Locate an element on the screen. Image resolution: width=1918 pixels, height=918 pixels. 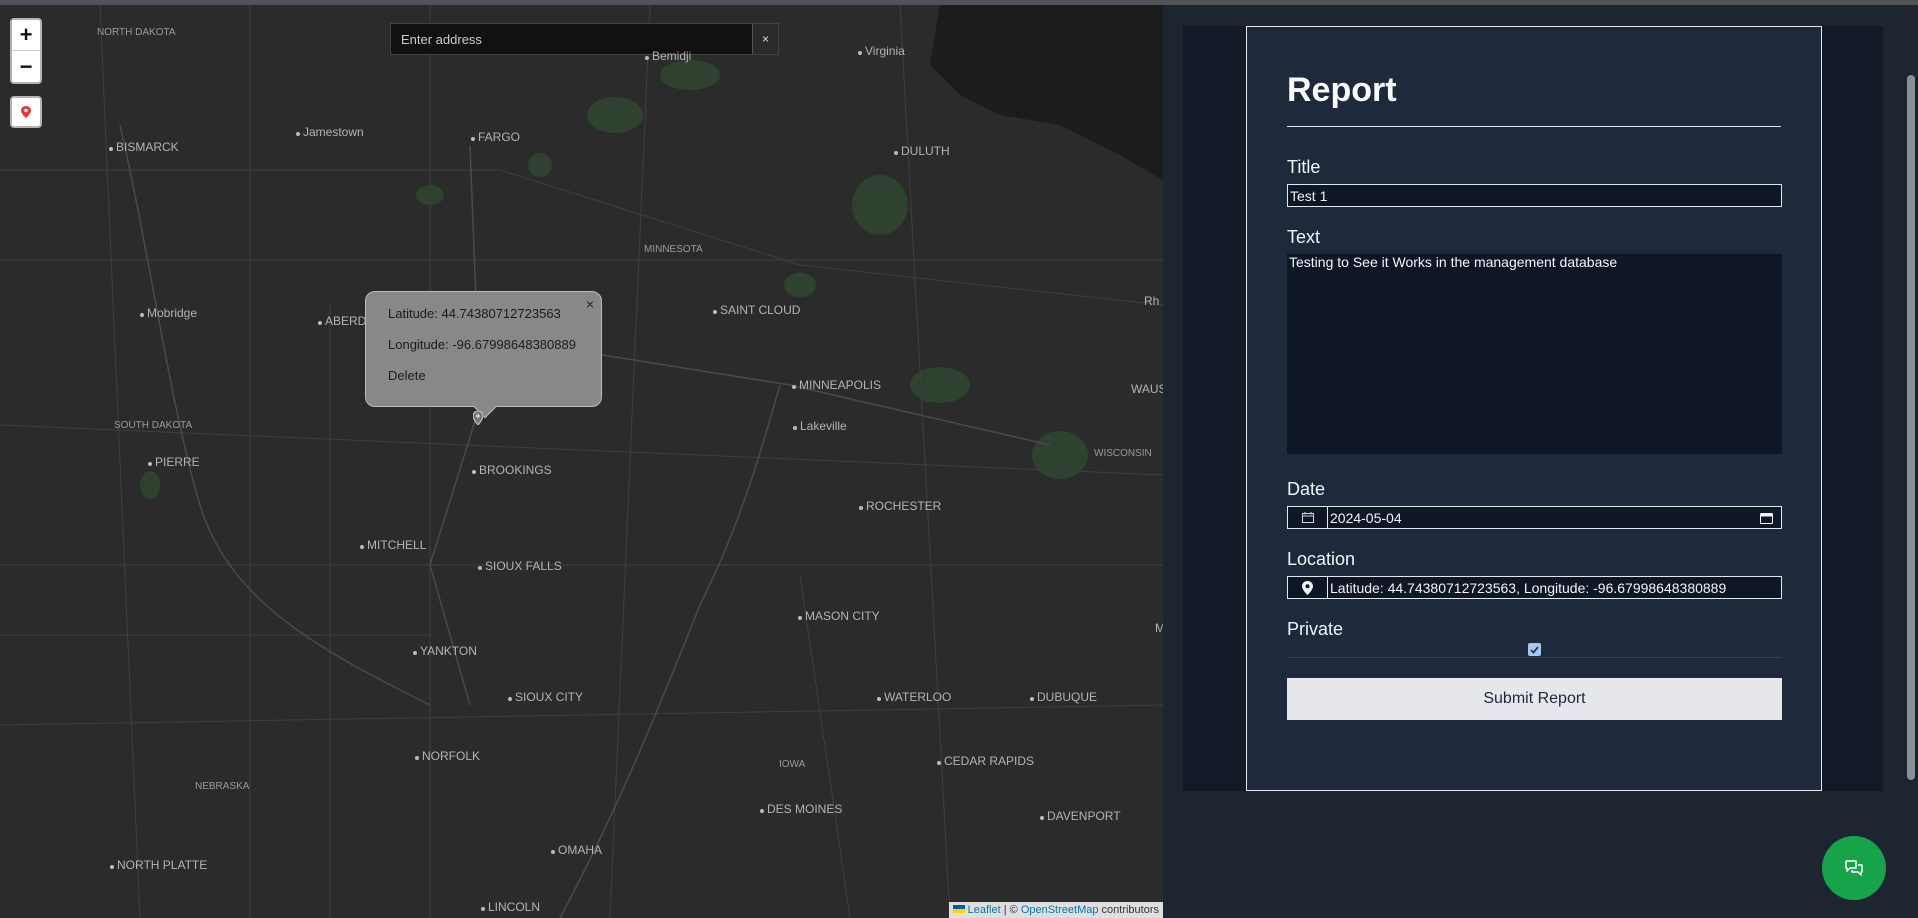
map-place-label: Mobridge is located at coordinates (172, 313).